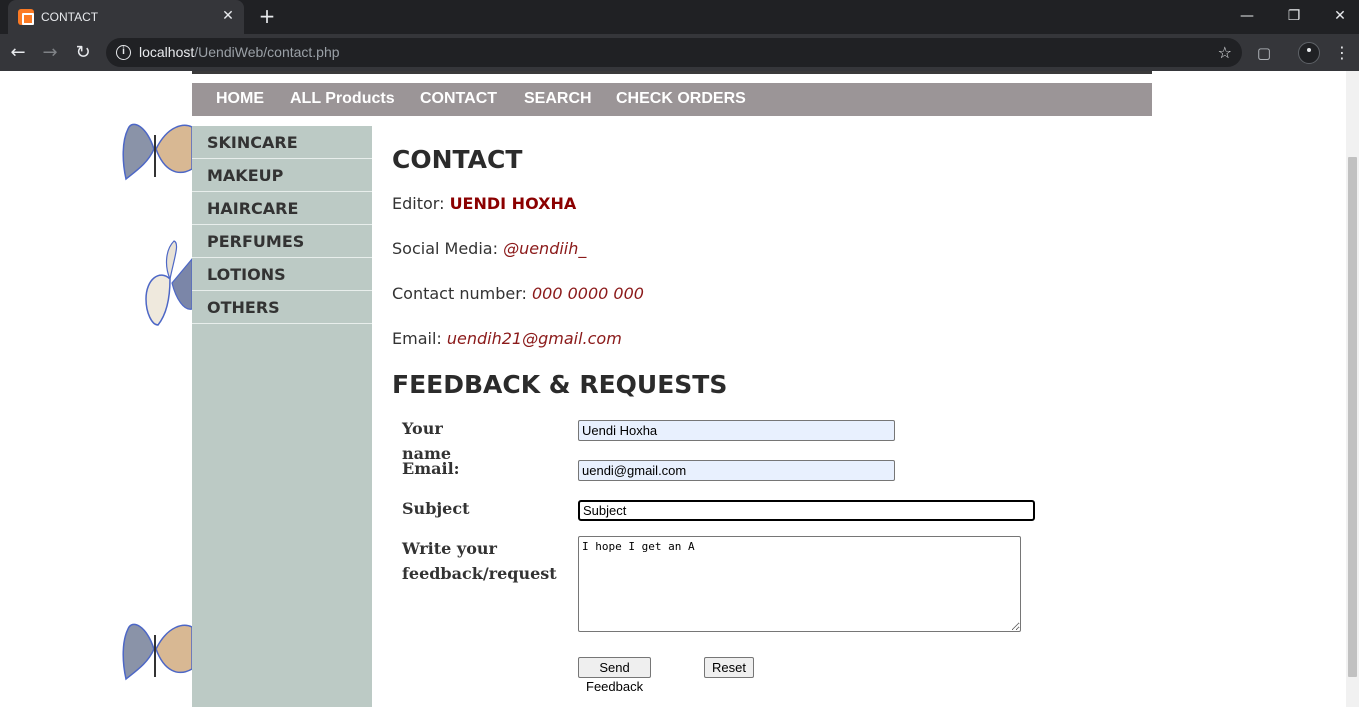 The image size is (1359, 707). What do you see at coordinates (267, 52) in the screenshot?
I see `url-path: /UendiWeb/contact.php` at bounding box center [267, 52].